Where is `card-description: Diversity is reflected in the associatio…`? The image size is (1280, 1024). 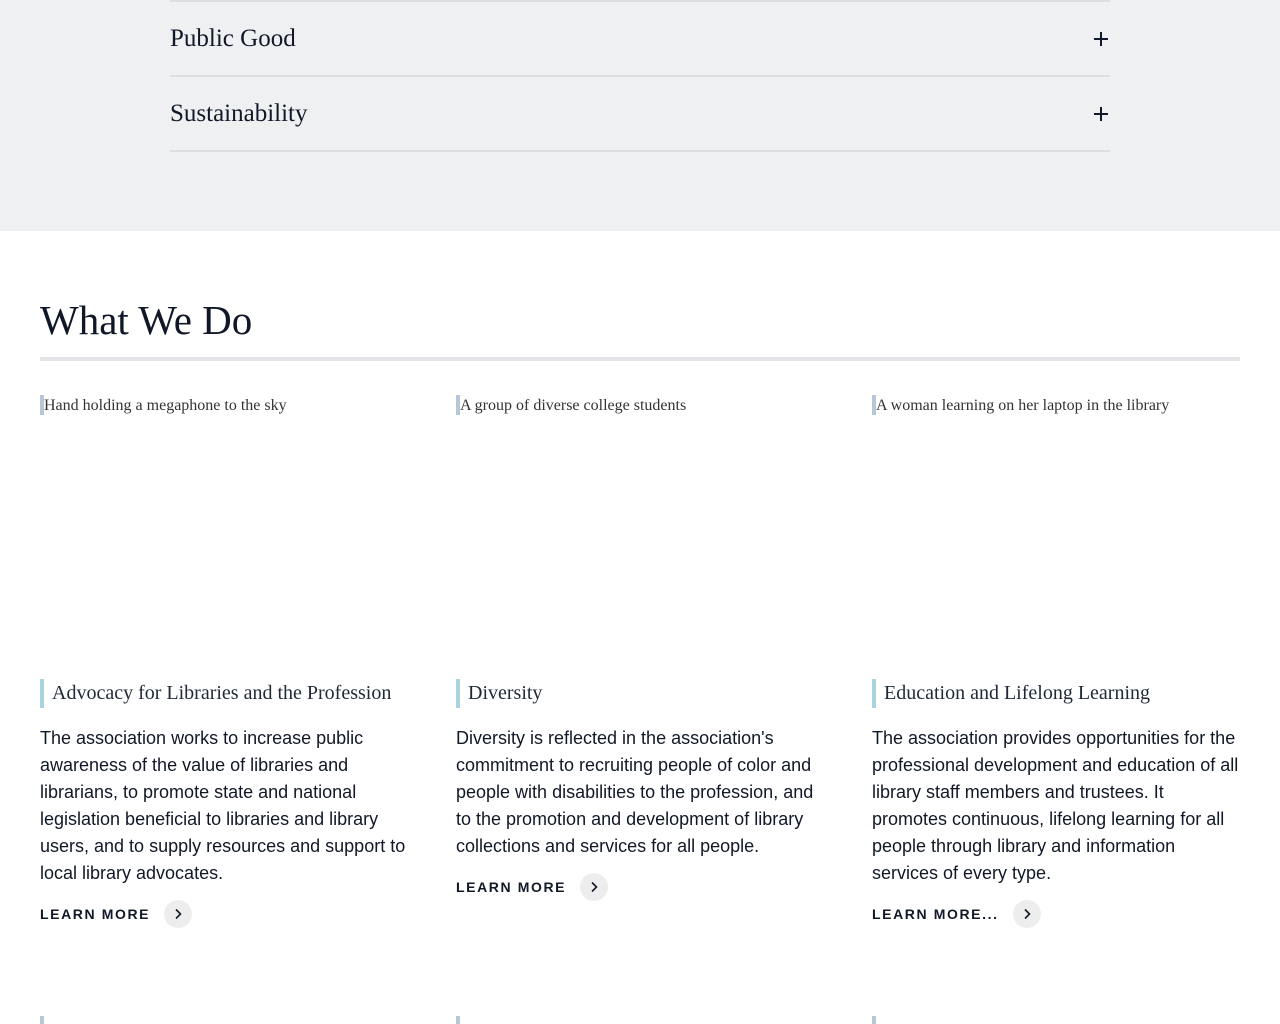
card-description: Diversity is reflected in the associatio… is located at coordinates (635, 792).